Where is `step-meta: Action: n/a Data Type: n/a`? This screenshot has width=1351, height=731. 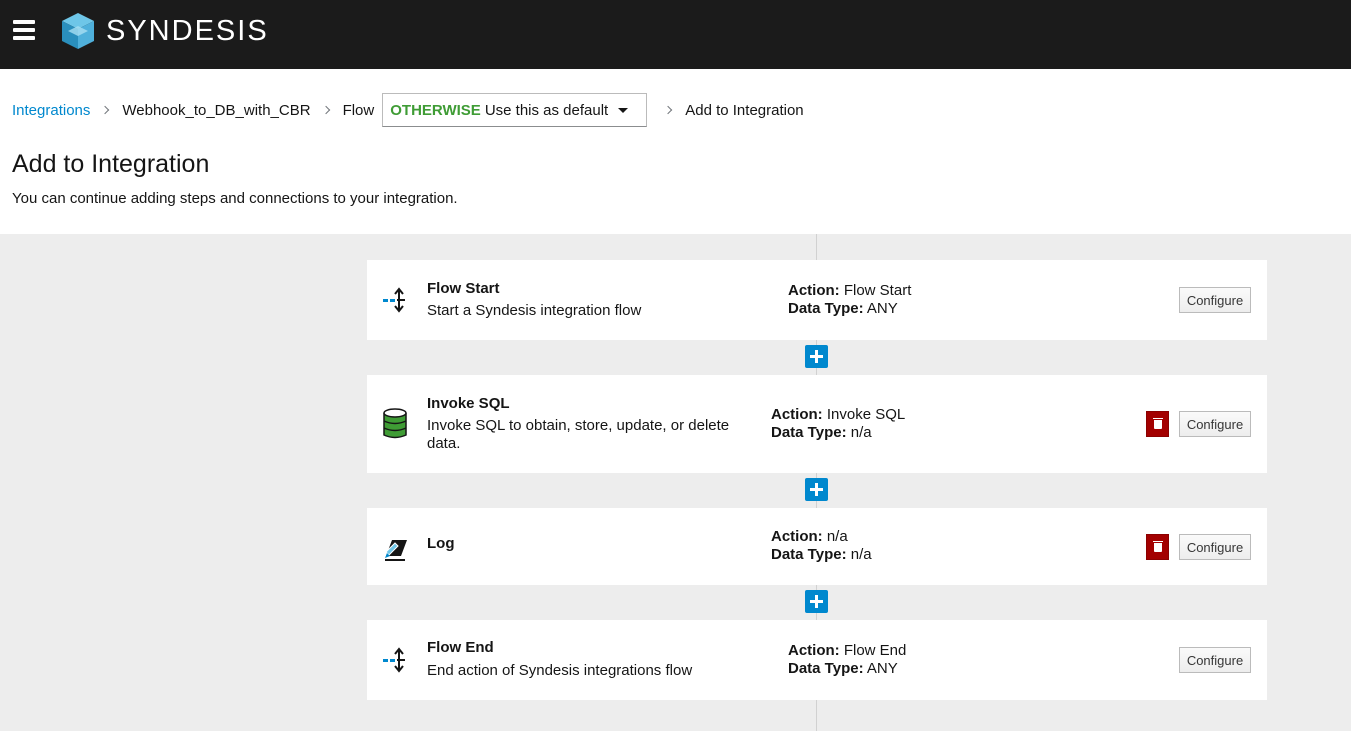 step-meta: Action: n/a Data Type: n/a is located at coordinates (821, 546).